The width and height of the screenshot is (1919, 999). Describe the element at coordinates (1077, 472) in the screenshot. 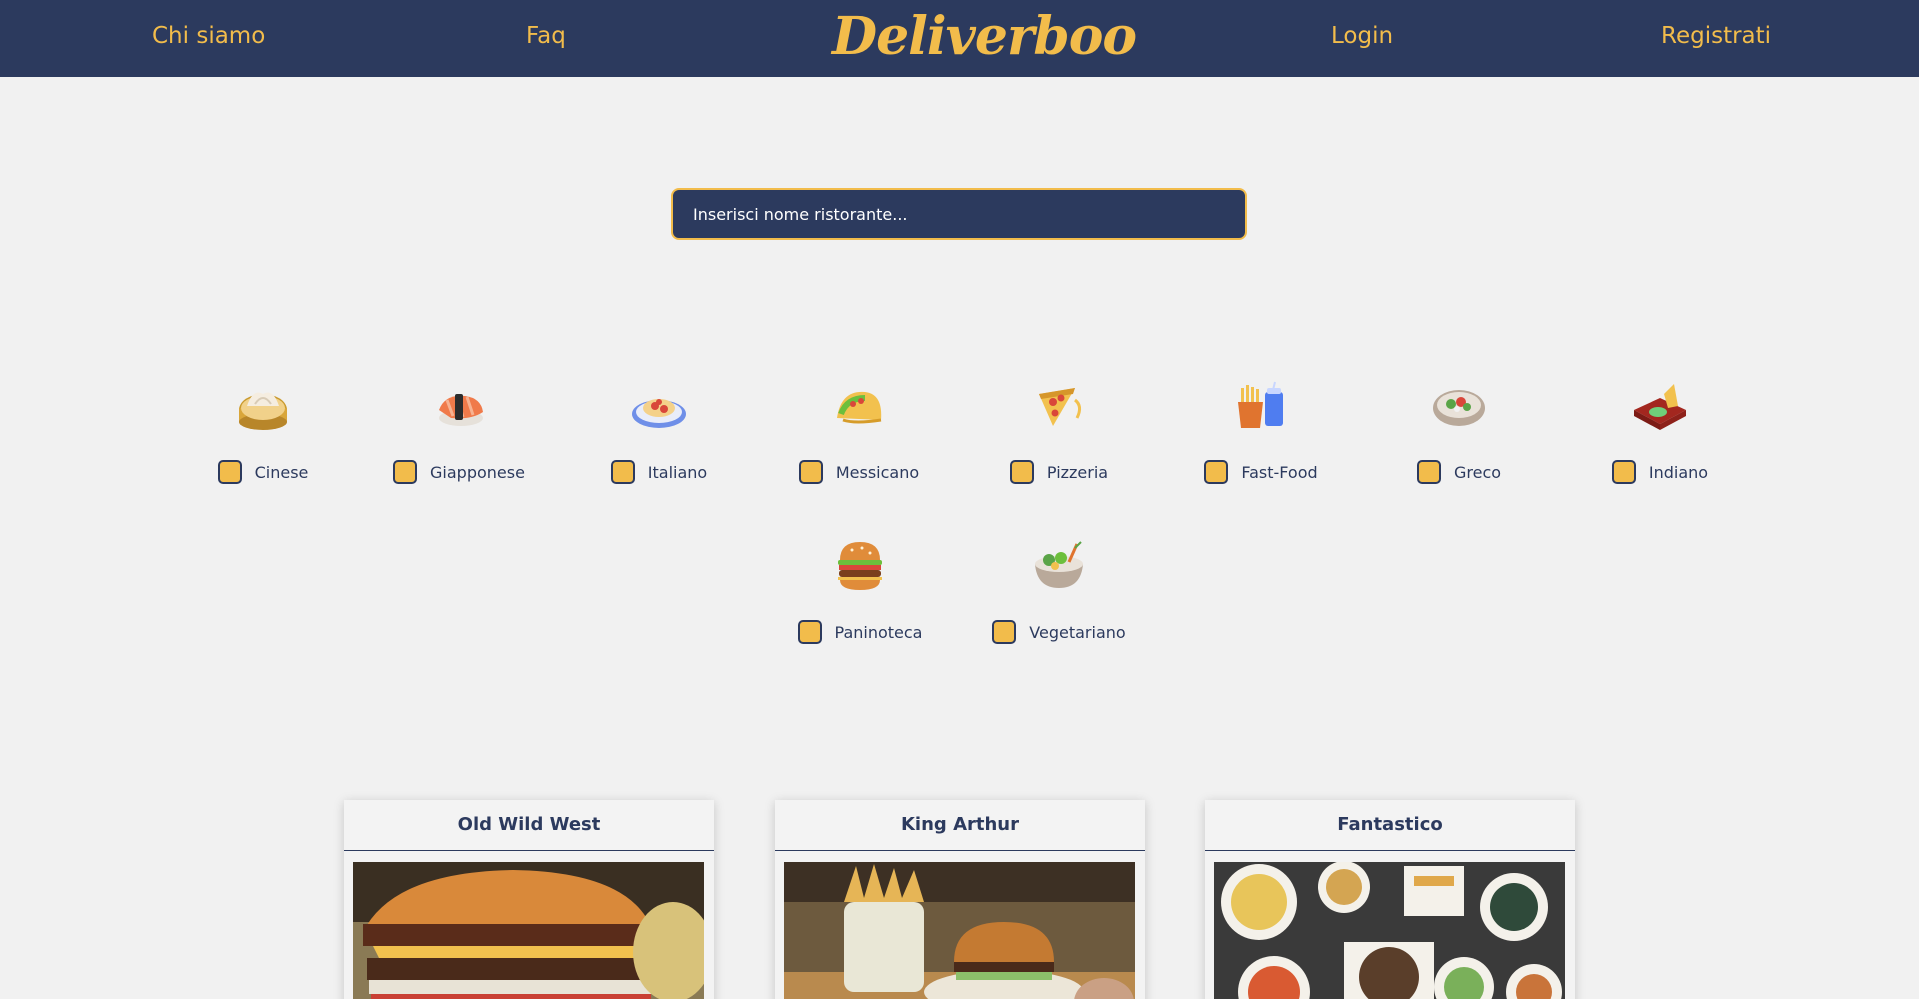

I see `category-label: Pizzeria` at that location.